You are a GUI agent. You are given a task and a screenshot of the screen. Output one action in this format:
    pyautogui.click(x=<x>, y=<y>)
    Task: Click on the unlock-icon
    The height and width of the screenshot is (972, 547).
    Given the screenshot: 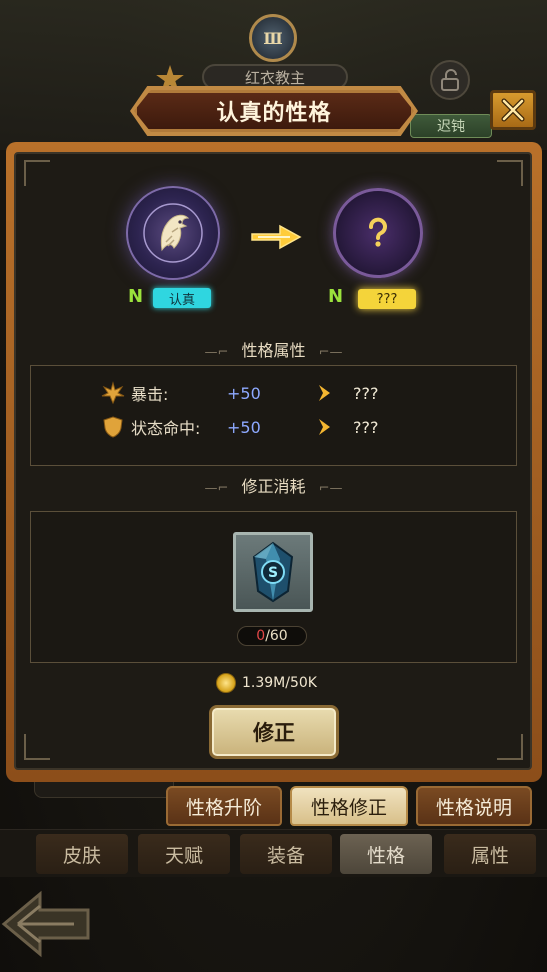 What is the action you would take?
    pyautogui.click(x=450, y=80)
    